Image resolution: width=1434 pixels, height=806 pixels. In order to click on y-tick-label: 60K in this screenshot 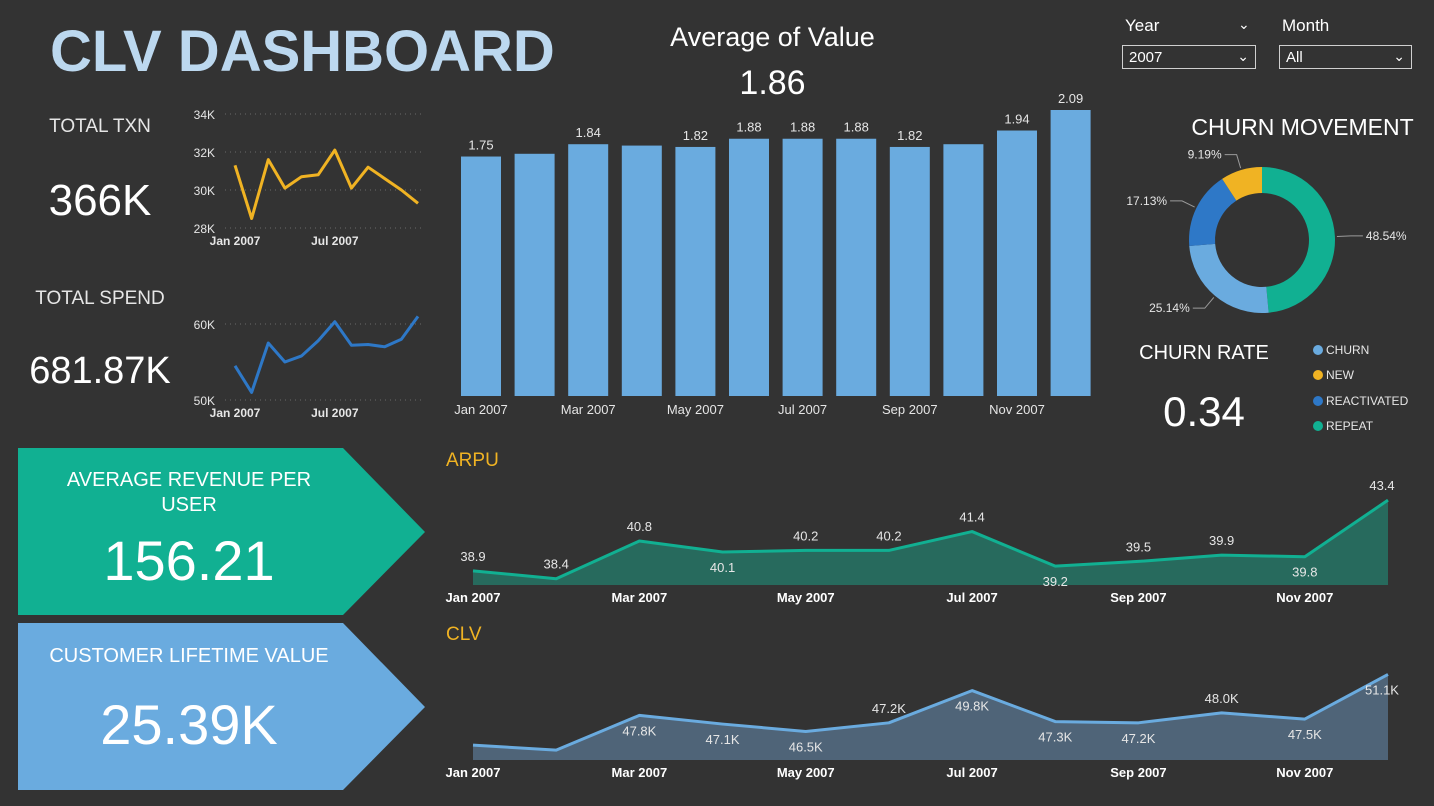, I will do `click(204, 325)`.